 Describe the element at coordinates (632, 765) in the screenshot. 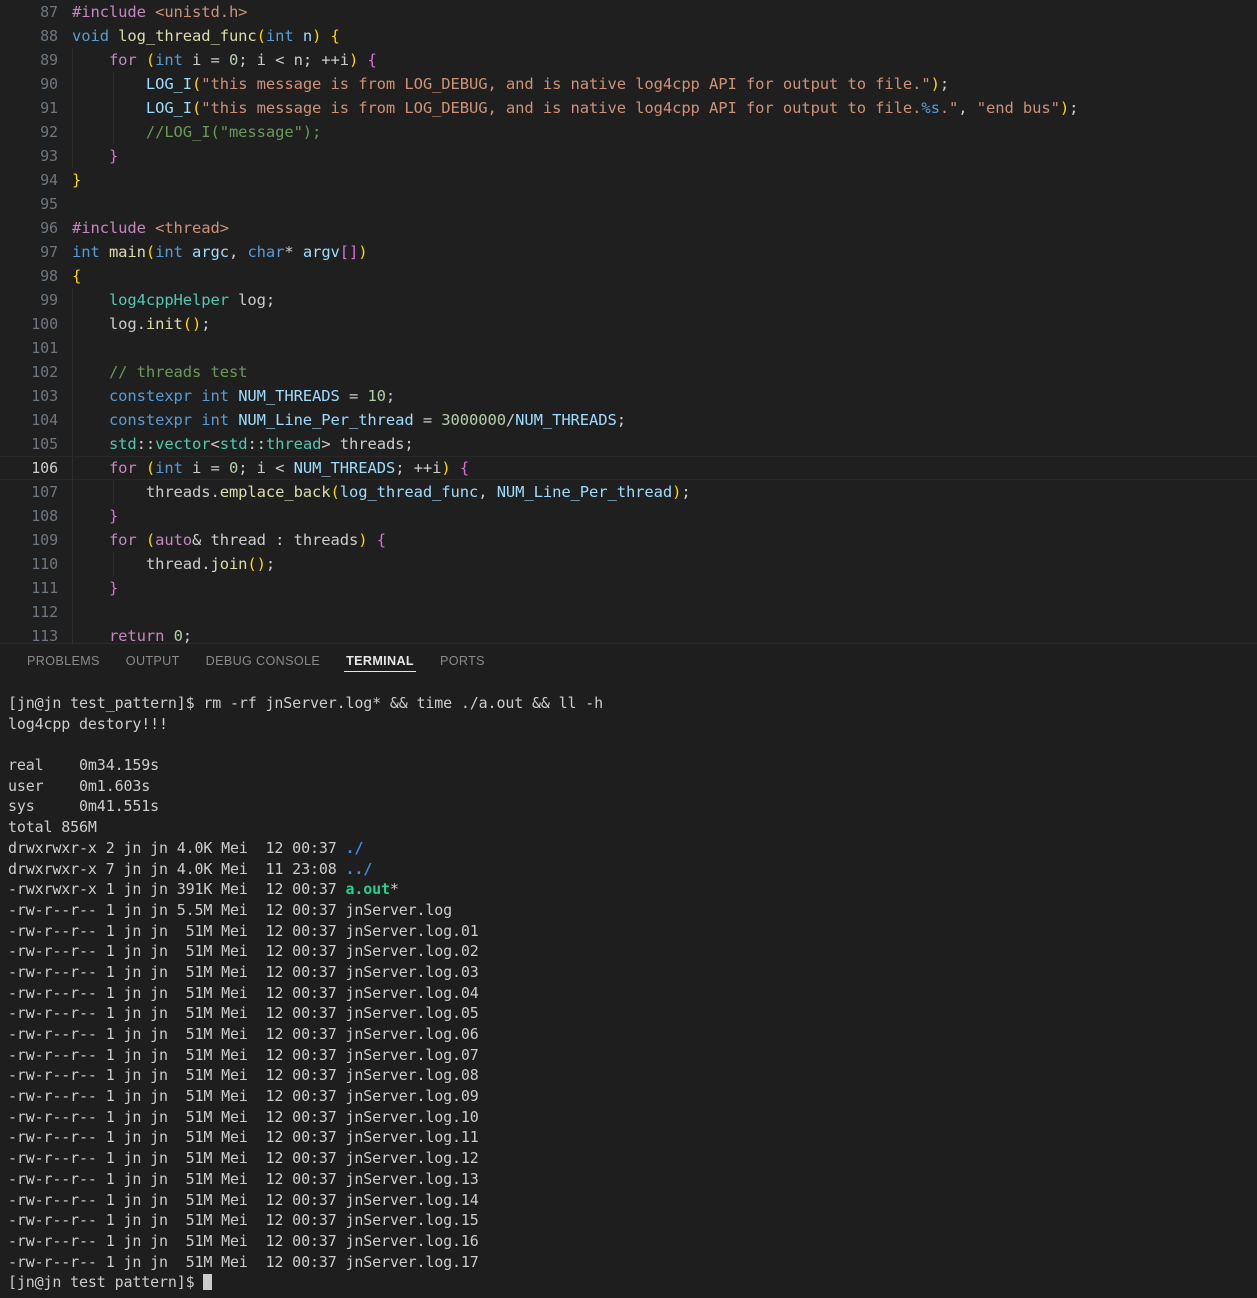

I see `terminal-line: real 0m34.159s` at that location.